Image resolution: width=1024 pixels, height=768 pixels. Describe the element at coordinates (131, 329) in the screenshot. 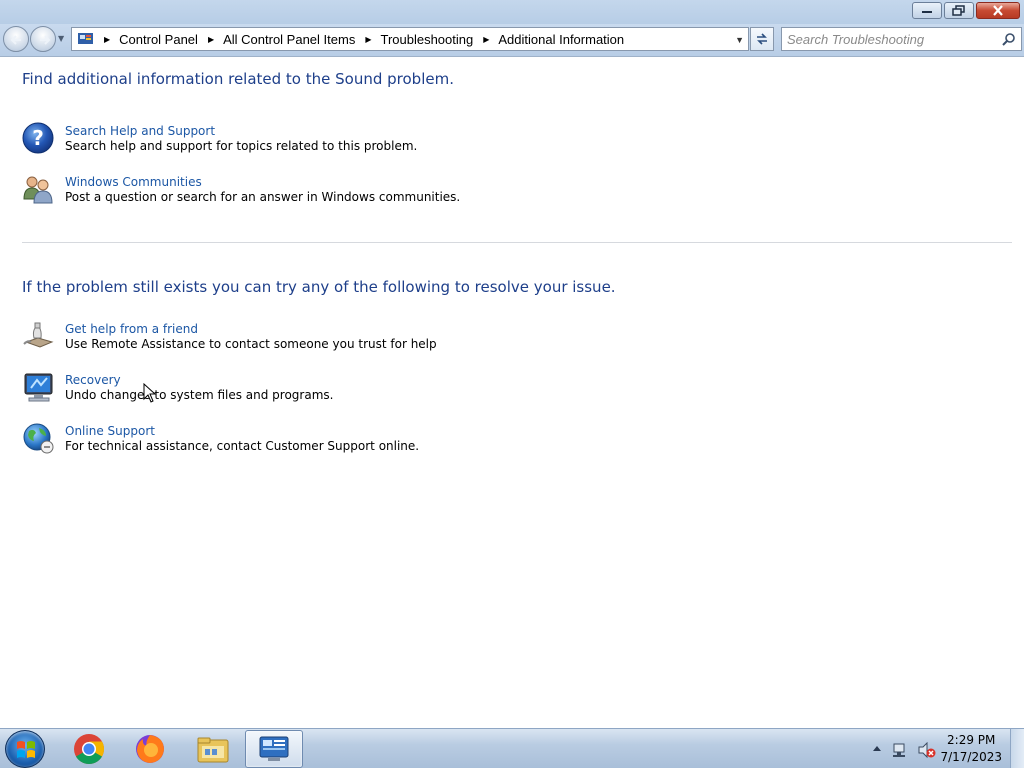

I see `get-help-from-friend-link: Get help from a friend` at that location.